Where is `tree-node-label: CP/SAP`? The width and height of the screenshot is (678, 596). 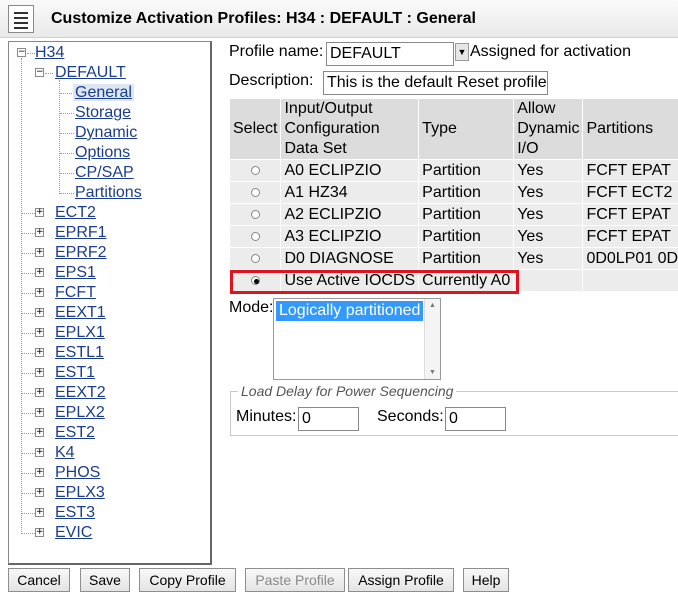 tree-node-label: CP/SAP is located at coordinates (104, 172).